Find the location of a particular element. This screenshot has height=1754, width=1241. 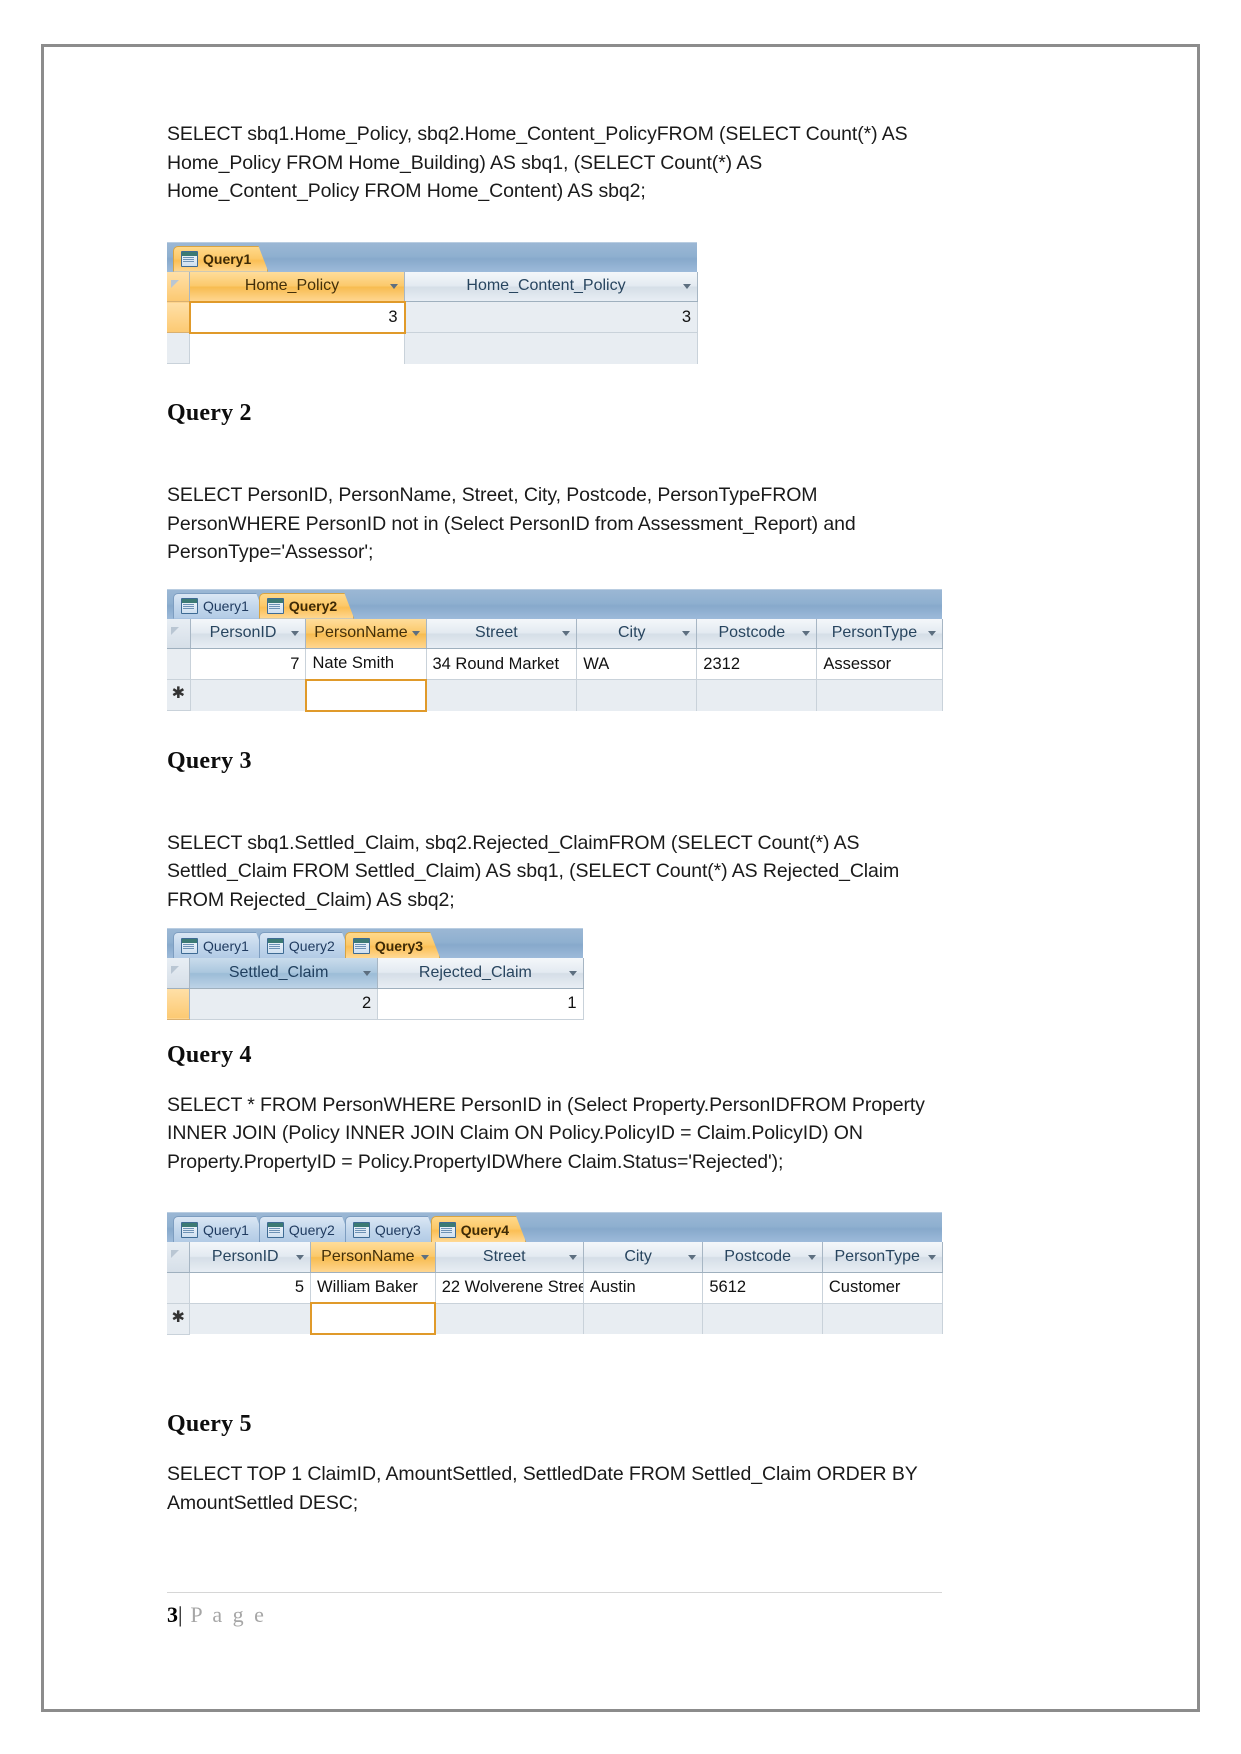

cell-settled-claim: 2 is located at coordinates (284, 1004).